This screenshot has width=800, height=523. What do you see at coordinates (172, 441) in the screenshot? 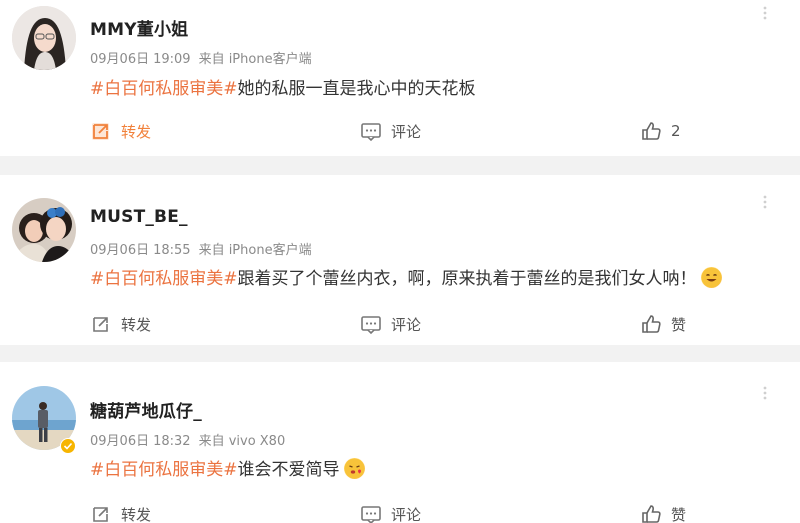
I see `post-time: 18:32` at bounding box center [172, 441].